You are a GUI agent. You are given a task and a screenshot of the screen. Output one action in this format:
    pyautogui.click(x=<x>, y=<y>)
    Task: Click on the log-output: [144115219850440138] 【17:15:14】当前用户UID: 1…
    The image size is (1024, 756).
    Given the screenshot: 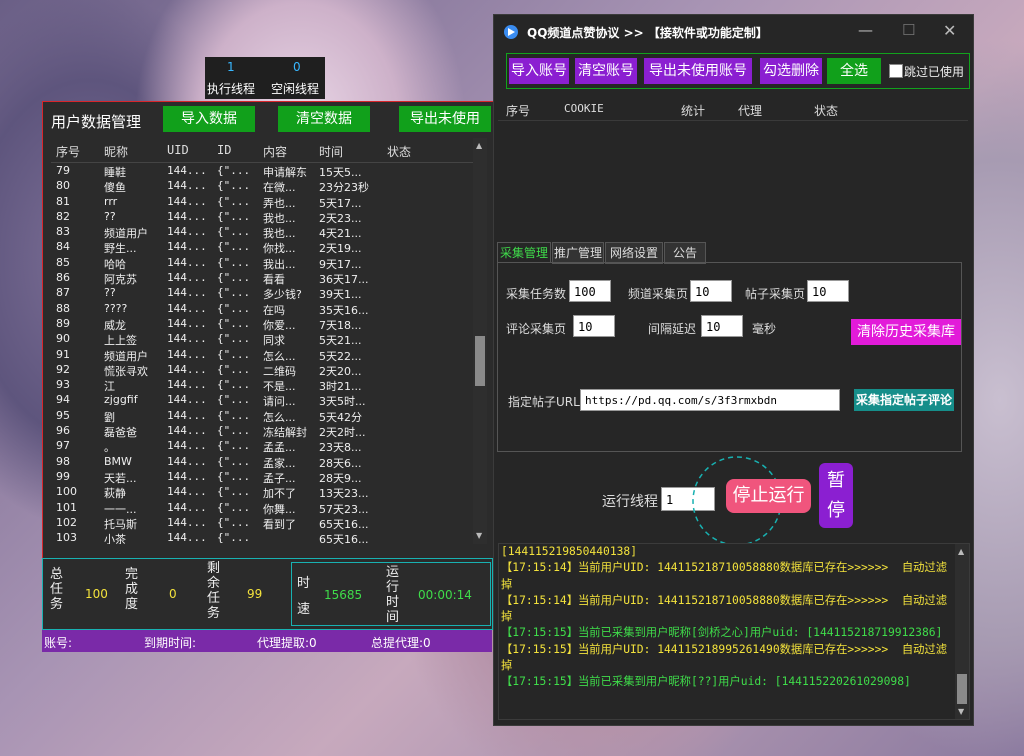 What is the action you would take?
    pyautogui.click(x=734, y=631)
    